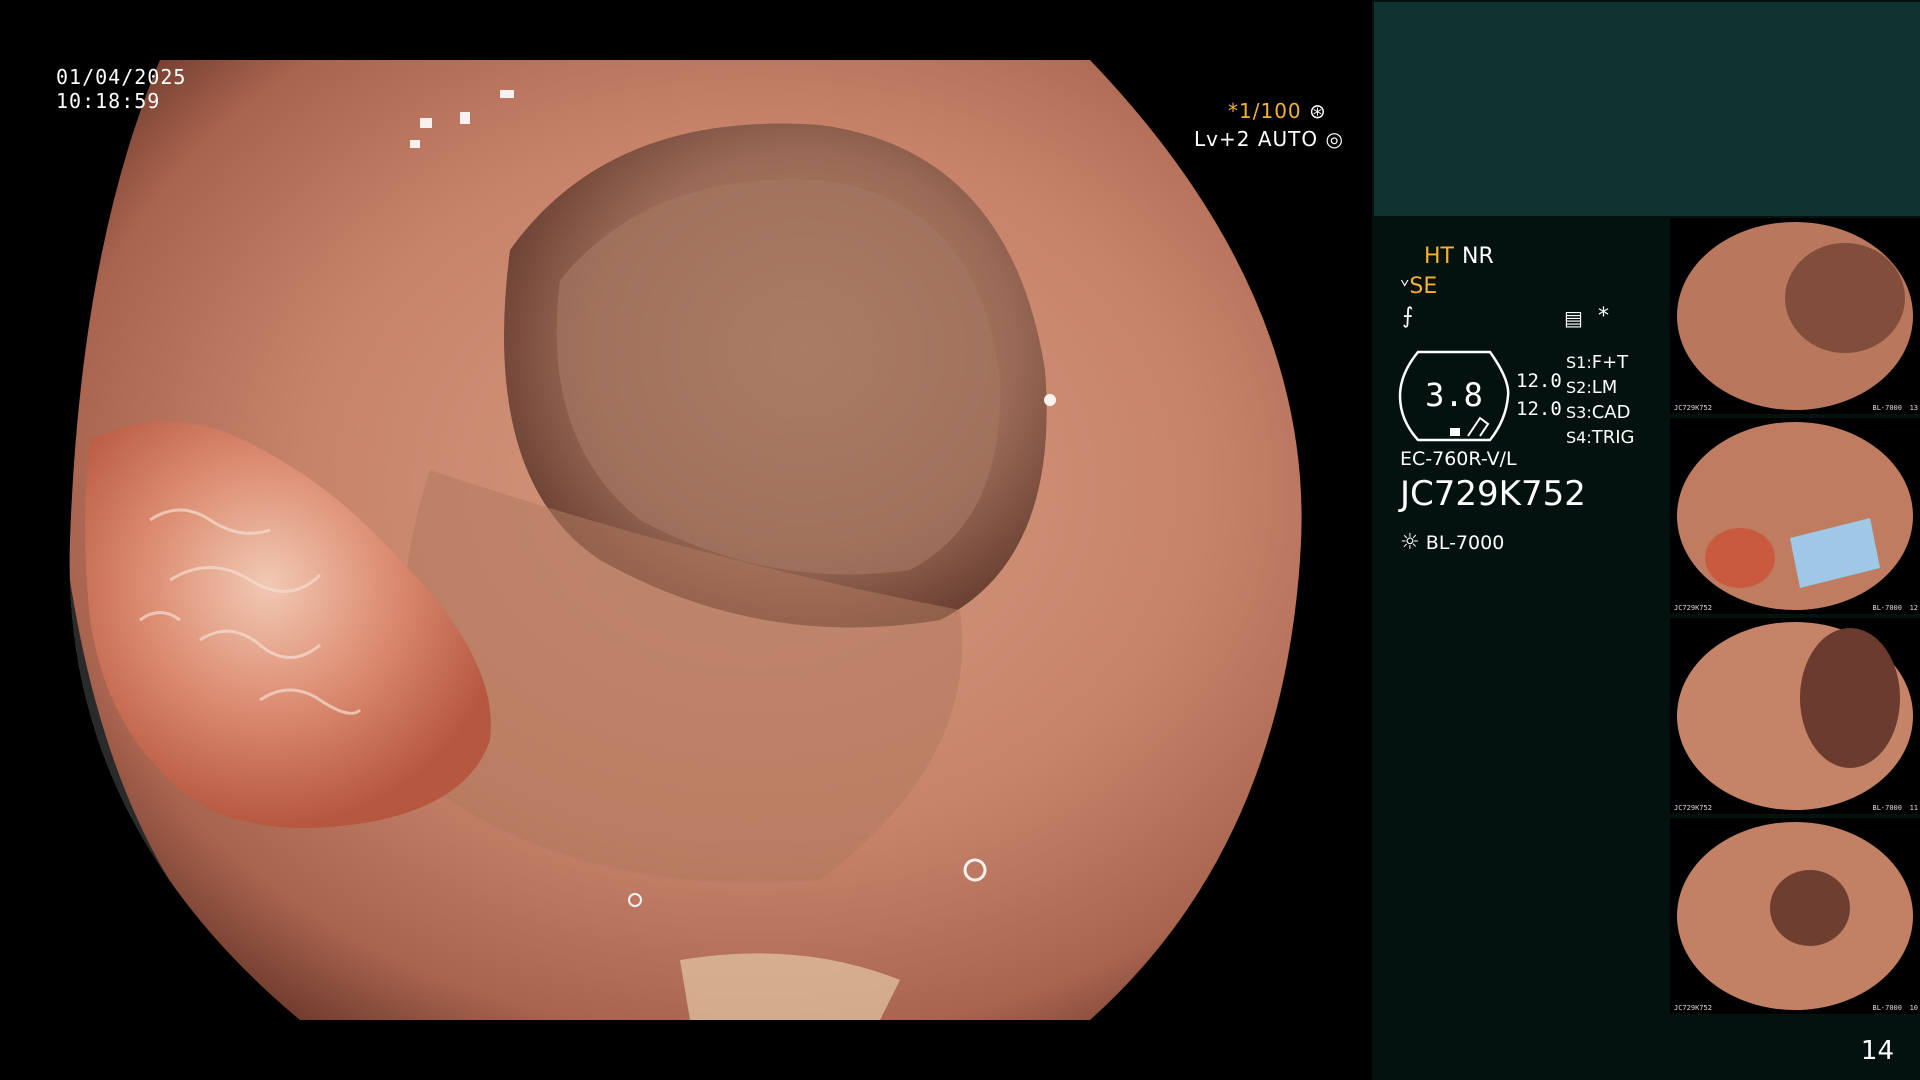 This screenshot has width=1920, height=1080. I want to click on thumbnail-3-image, so click(1795, 716).